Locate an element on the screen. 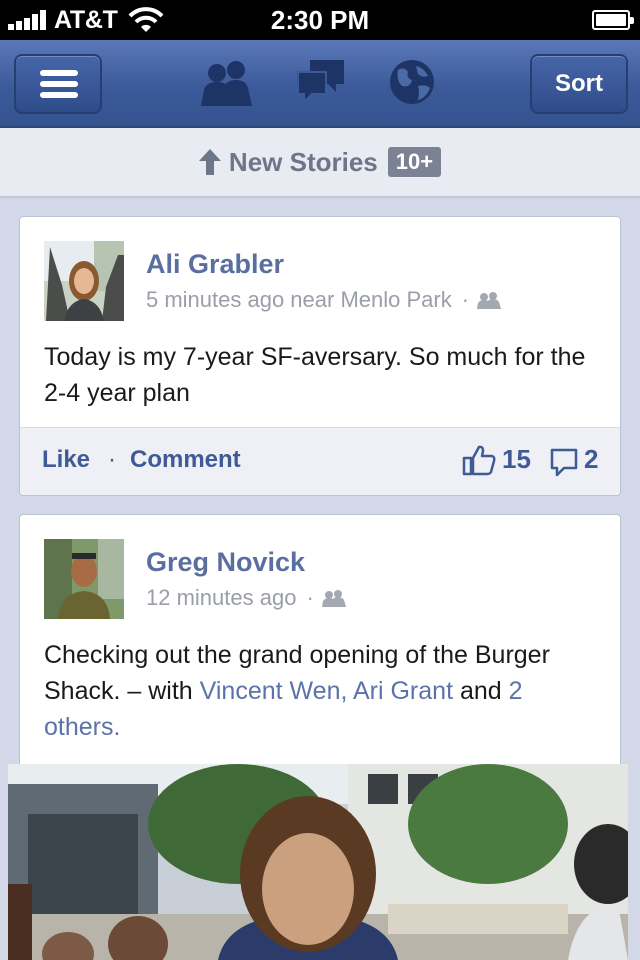 The height and width of the screenshot is (960, 640). story-author: Ali Grabler is located at coordinates (215, 264).